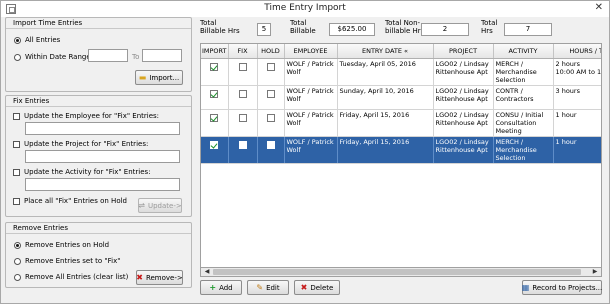  I want to click on update-button: ⇌ Update->, so click(160, 205).